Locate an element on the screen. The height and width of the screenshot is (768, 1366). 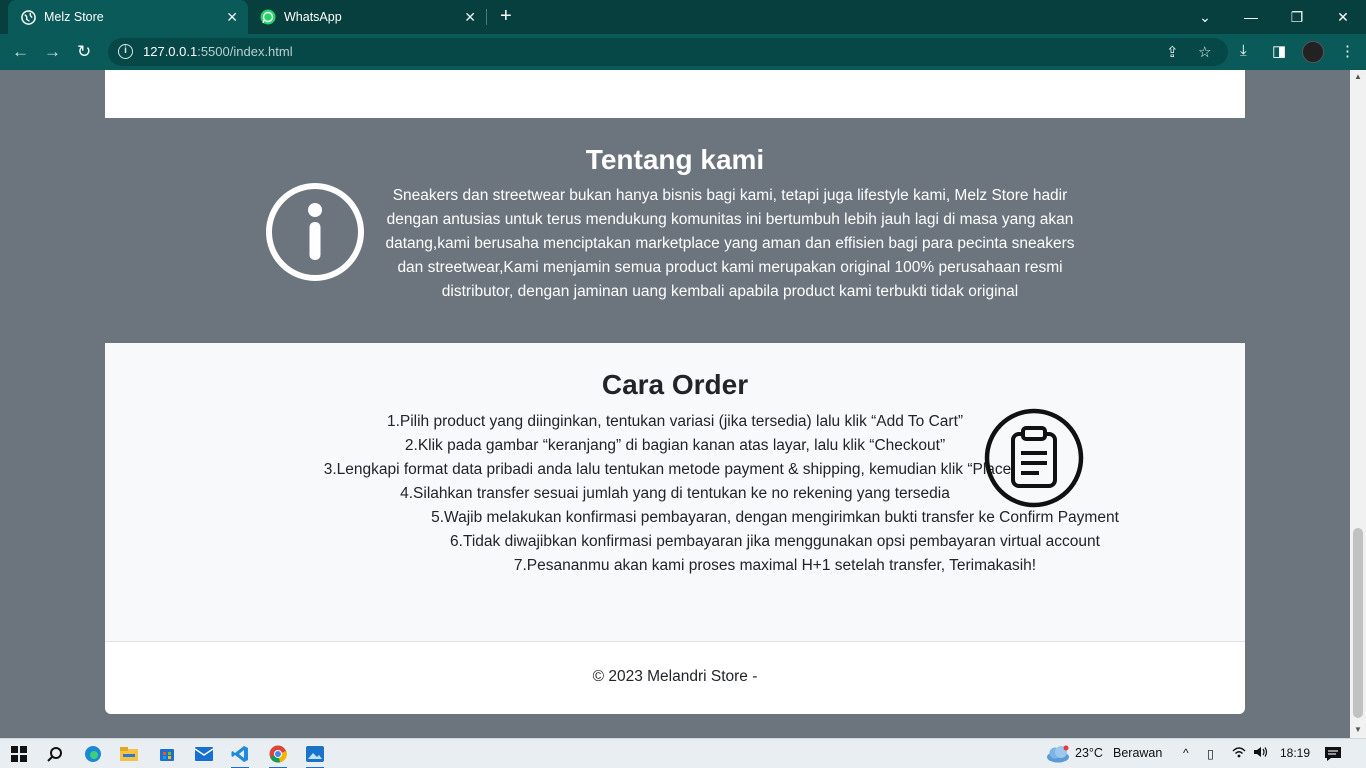
previous-section is located at coordinates (675, 94).